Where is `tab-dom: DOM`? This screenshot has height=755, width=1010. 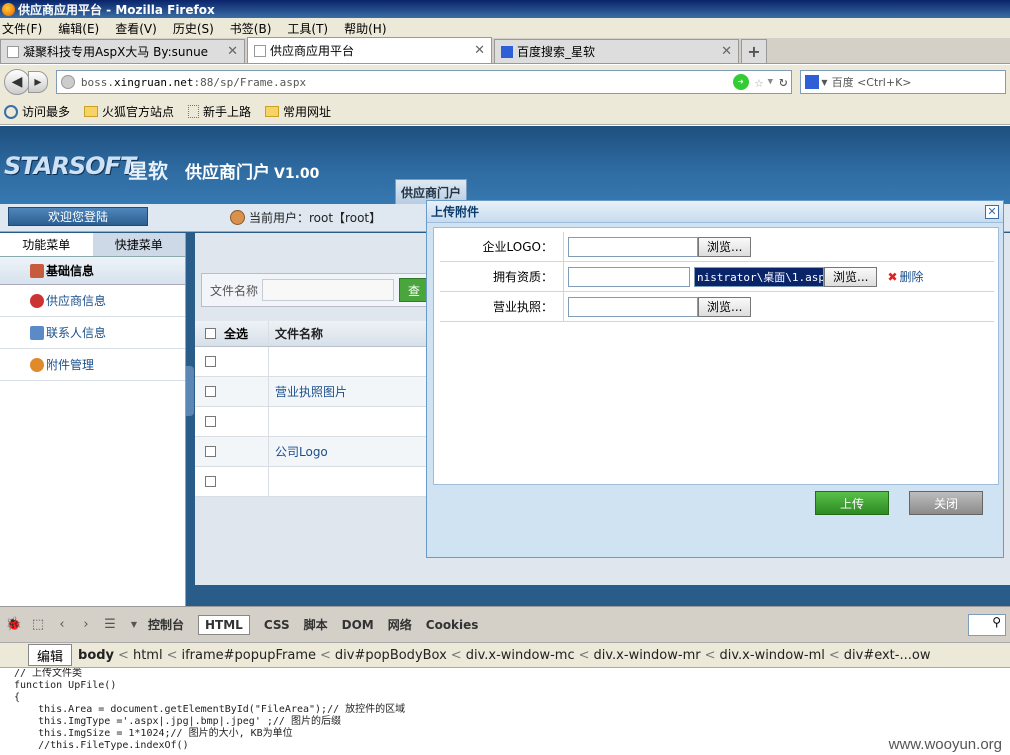
tab-dom: DOM is located at coordinates (358, 625).